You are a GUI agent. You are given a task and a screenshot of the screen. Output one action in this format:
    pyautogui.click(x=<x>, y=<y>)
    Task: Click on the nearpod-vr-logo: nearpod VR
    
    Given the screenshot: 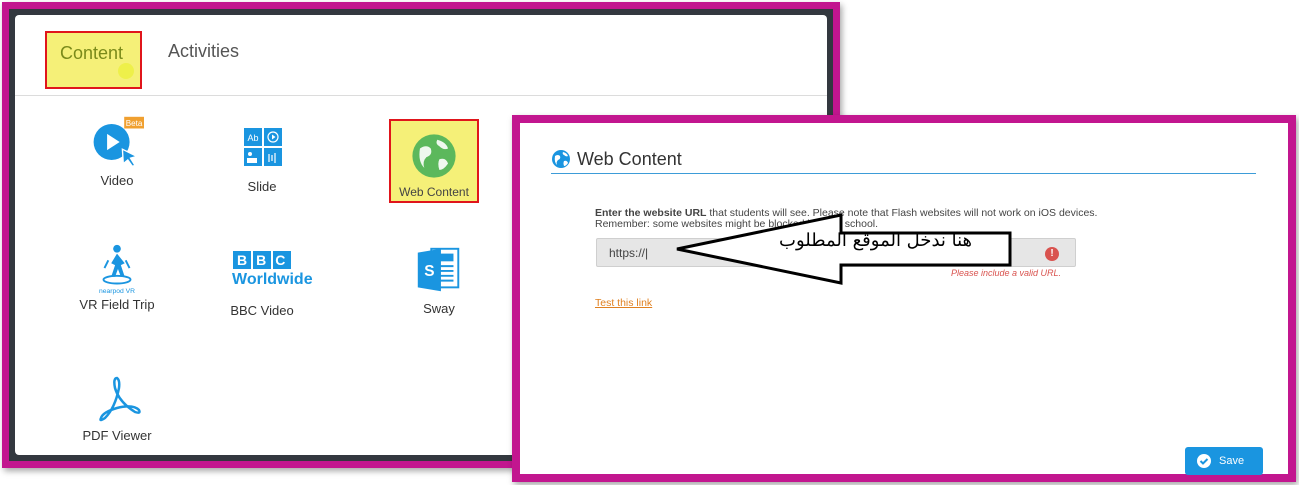 What is the action you would take?
    pyautogui.click(x=117, y=291)
    